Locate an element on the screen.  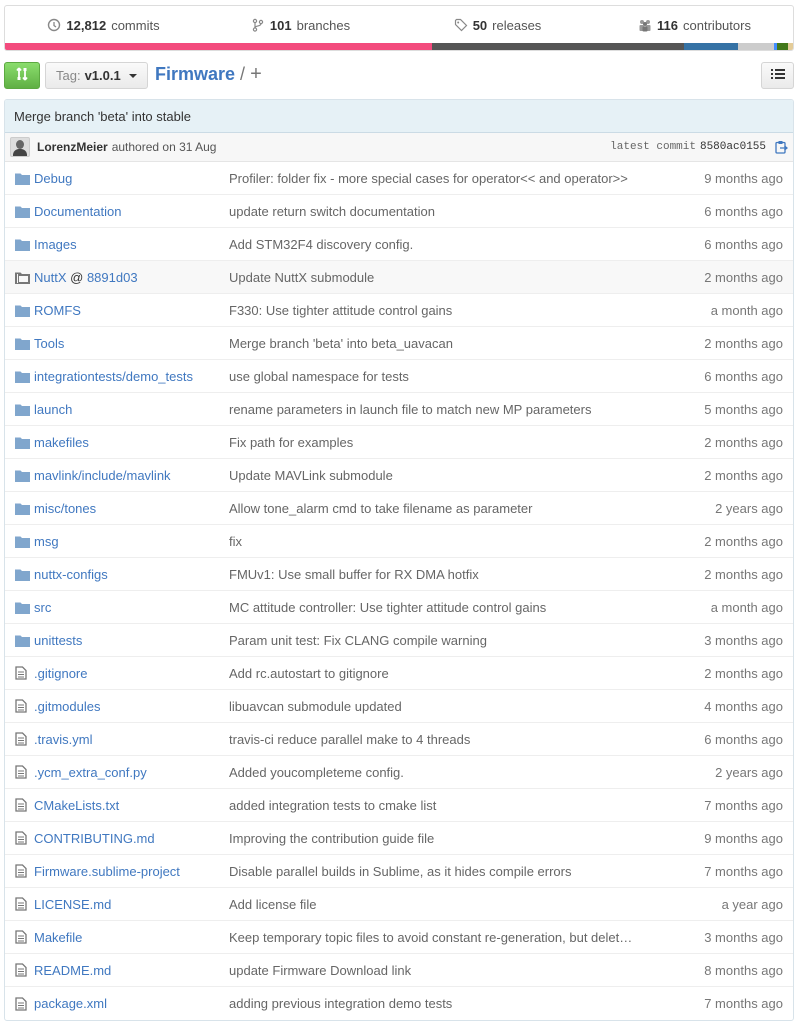
commit-message-link: adding previous integration demo tests is located at coordinates (444, 1003).